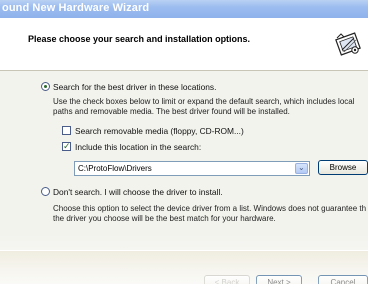 The image size is (368, 284). I want to click on wizard-footer: < Back Next > Cancel, so click(184, 267).